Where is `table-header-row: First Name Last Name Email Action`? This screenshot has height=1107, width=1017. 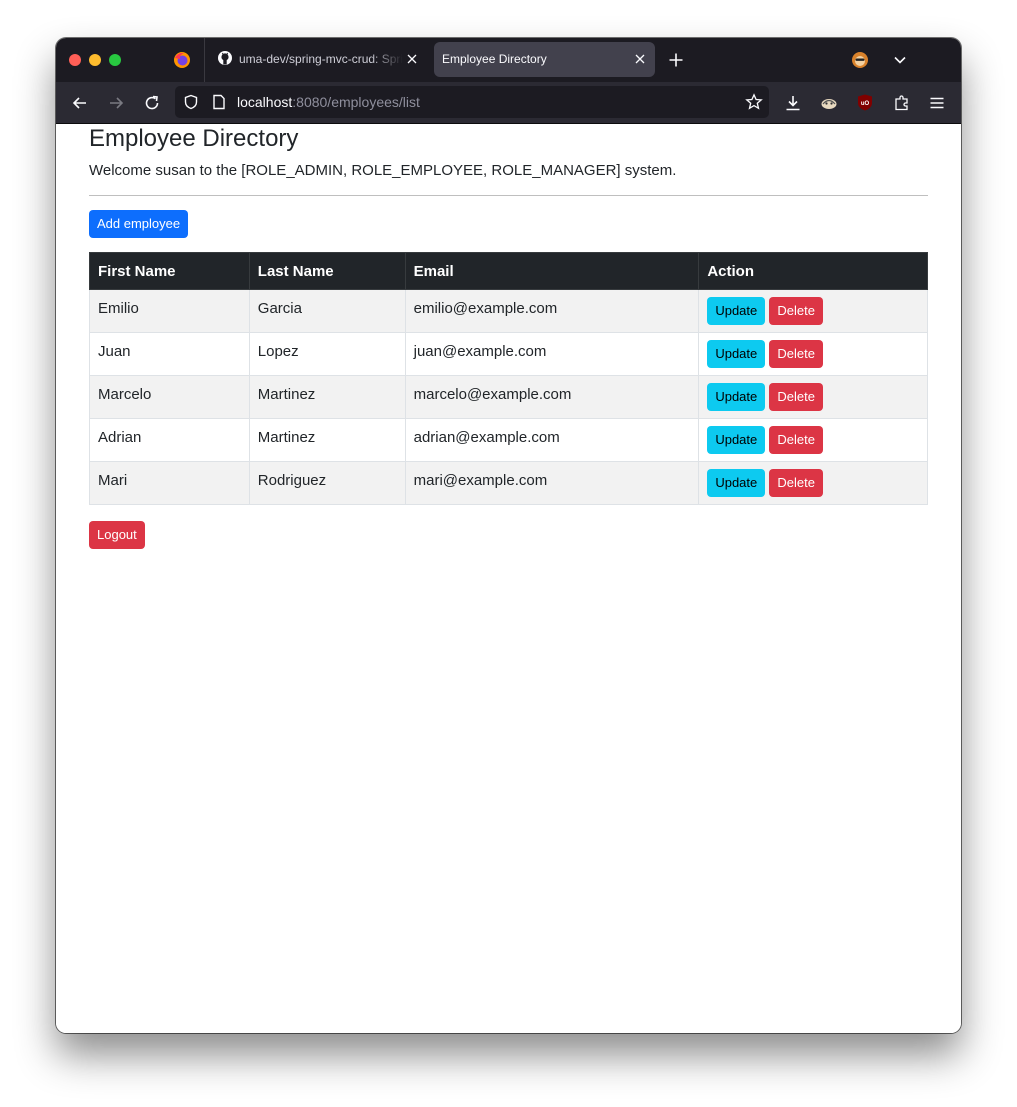
table-header-row: First Name Last Name Email Action is located at coordinates (508, 271).